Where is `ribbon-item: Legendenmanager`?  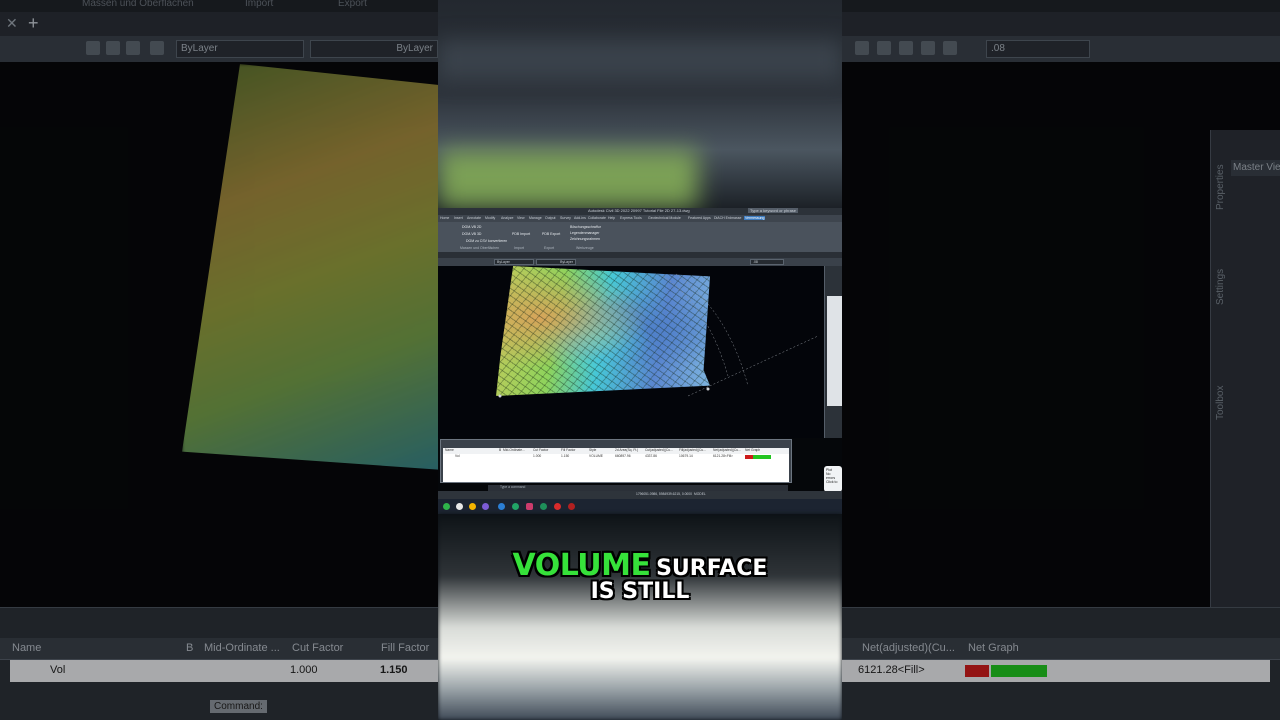 ribbon-item: Legendenmanager is located at coordinates (584, 233).